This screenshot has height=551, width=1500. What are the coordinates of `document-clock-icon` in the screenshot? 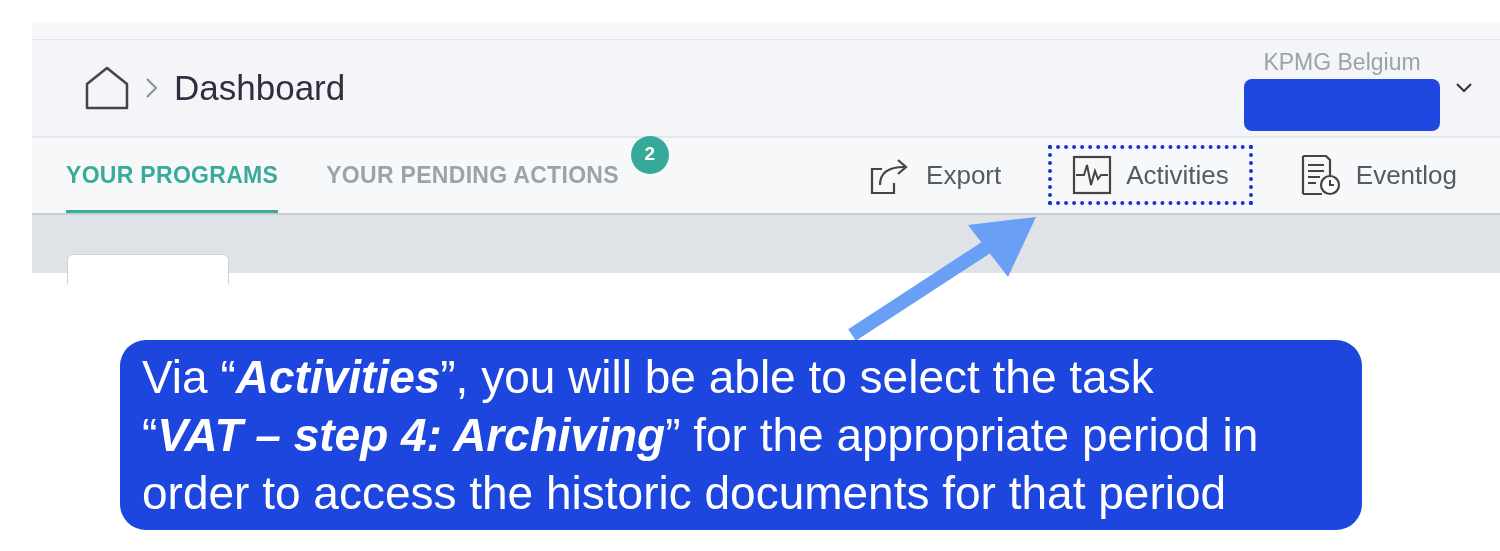 It's located at (1320, 175).